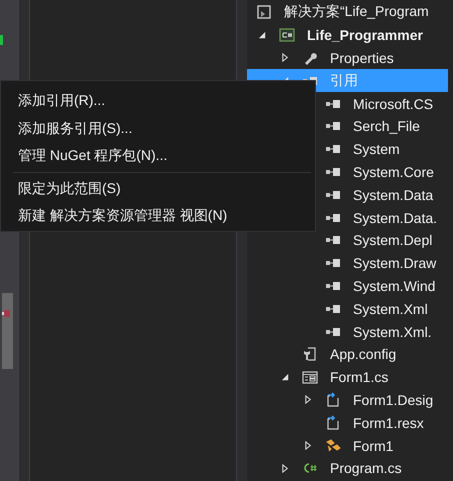 This screenshot has width=453, height=481. I want to click on tree-item: System.Data., so click(347, 217).